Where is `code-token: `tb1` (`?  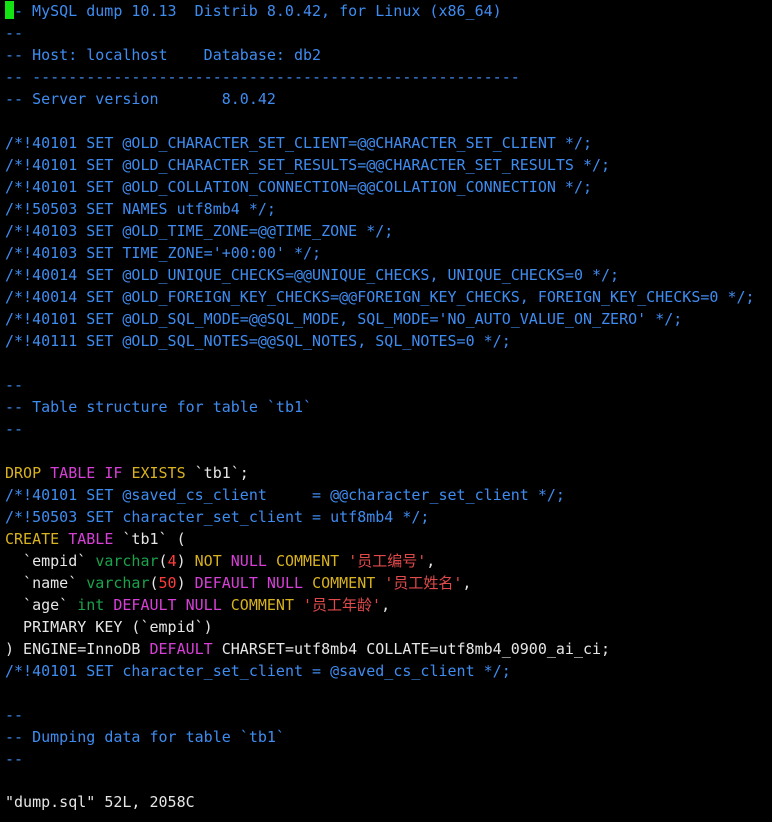
code-token: `tb1` ( is located at coordinates (149, 539).